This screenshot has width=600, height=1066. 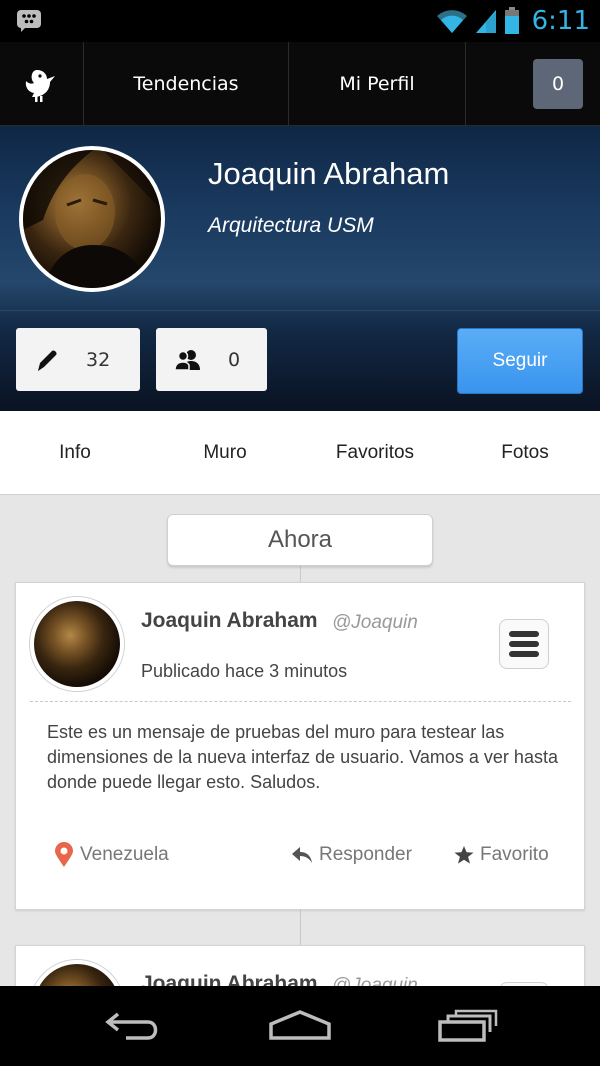 What do you see at coordinates (186, 84) in the screenshot?
I see `tab-tendencias: Tendencias` at bounding box center [186, 84].